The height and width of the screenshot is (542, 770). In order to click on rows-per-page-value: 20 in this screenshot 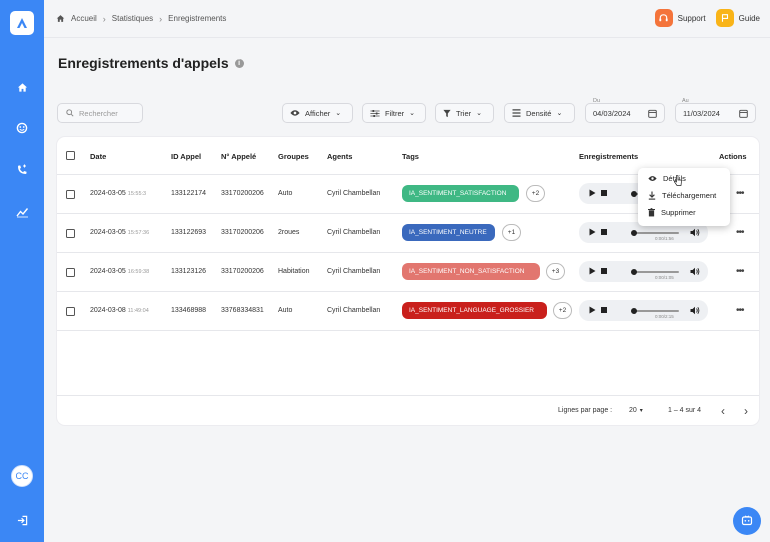, I will do `click(633, 410)`.